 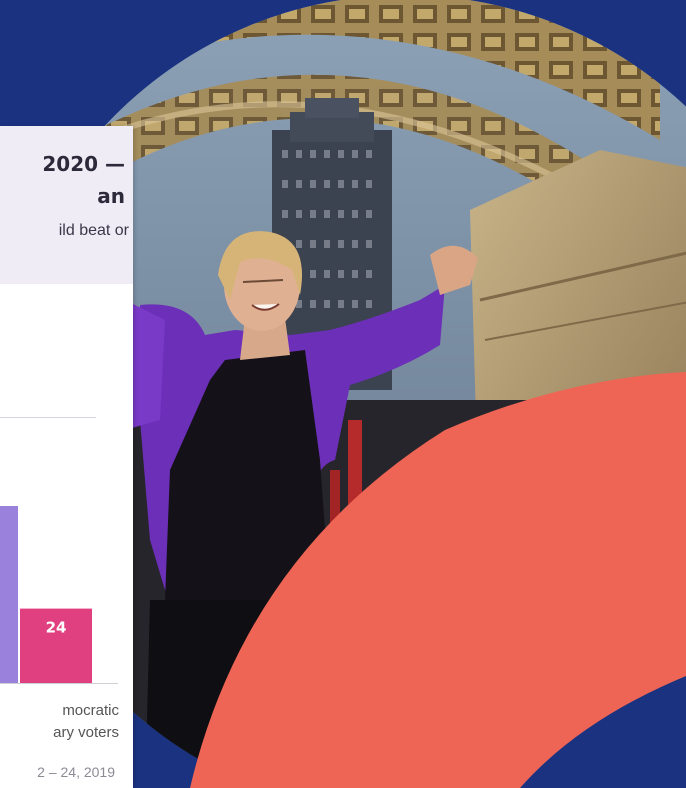 What do you see at coordinates (59, 683) in the screenshot?
I see `chart-baseline` at bounding box center [59, 683].